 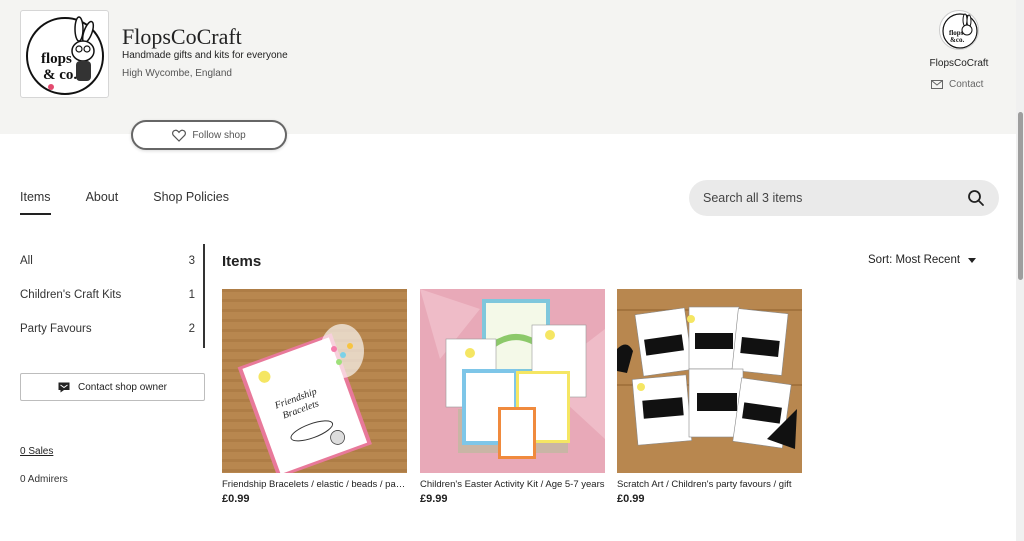 I want to click on sidebar-item-count: 2, so click(x=191, y=329).